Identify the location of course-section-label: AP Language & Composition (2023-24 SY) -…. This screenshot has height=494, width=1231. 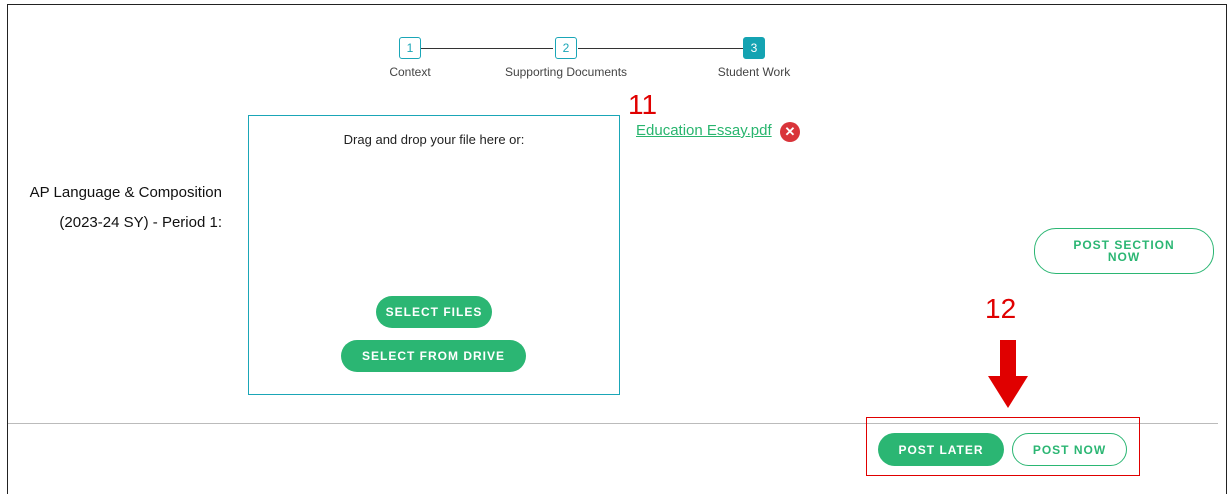
(123, 208).